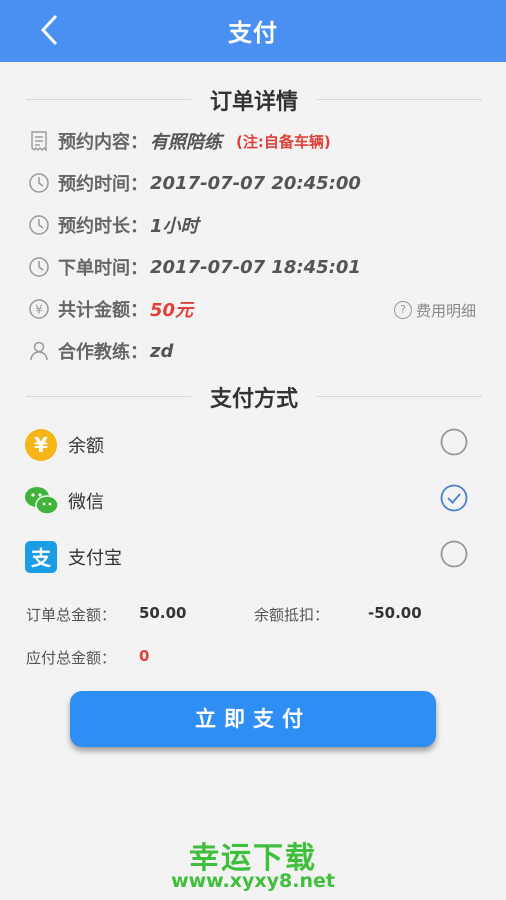 The image size is (506, 900). Describe the element at coordinates (86, 502) in the screenshot. I see `payment-option-label: 微信` at that location.